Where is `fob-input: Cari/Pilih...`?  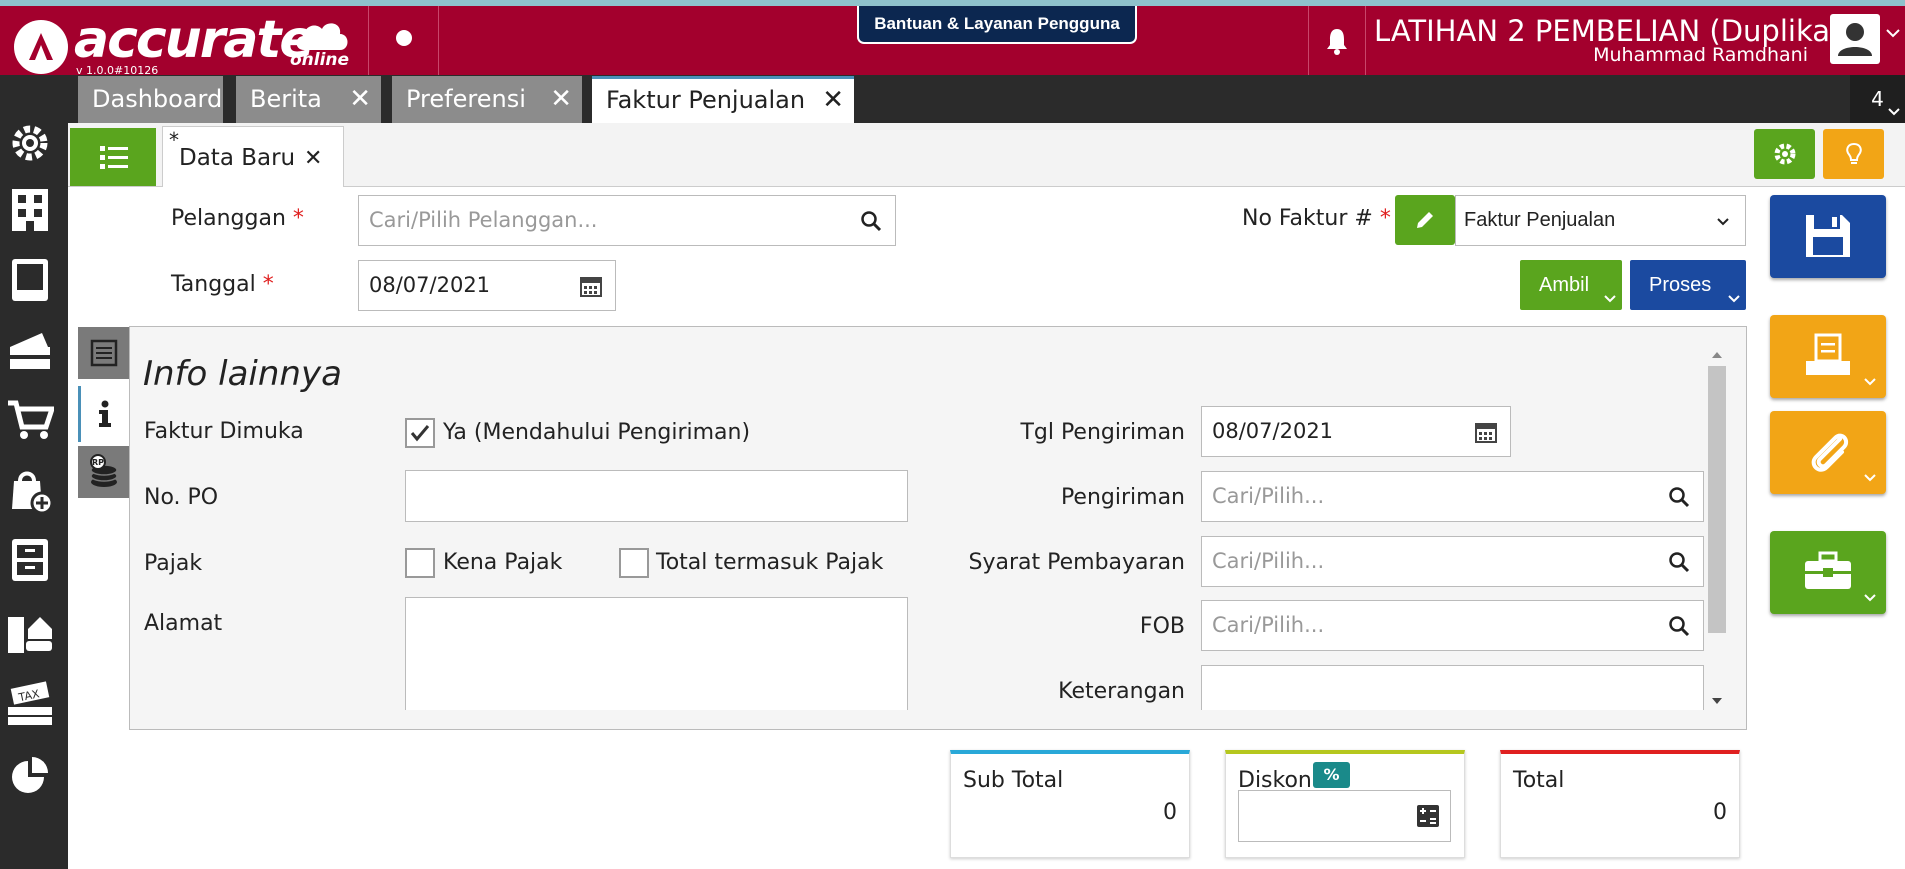 fob-input: Cari/Pilih... is located at coordinates (1452, 625).